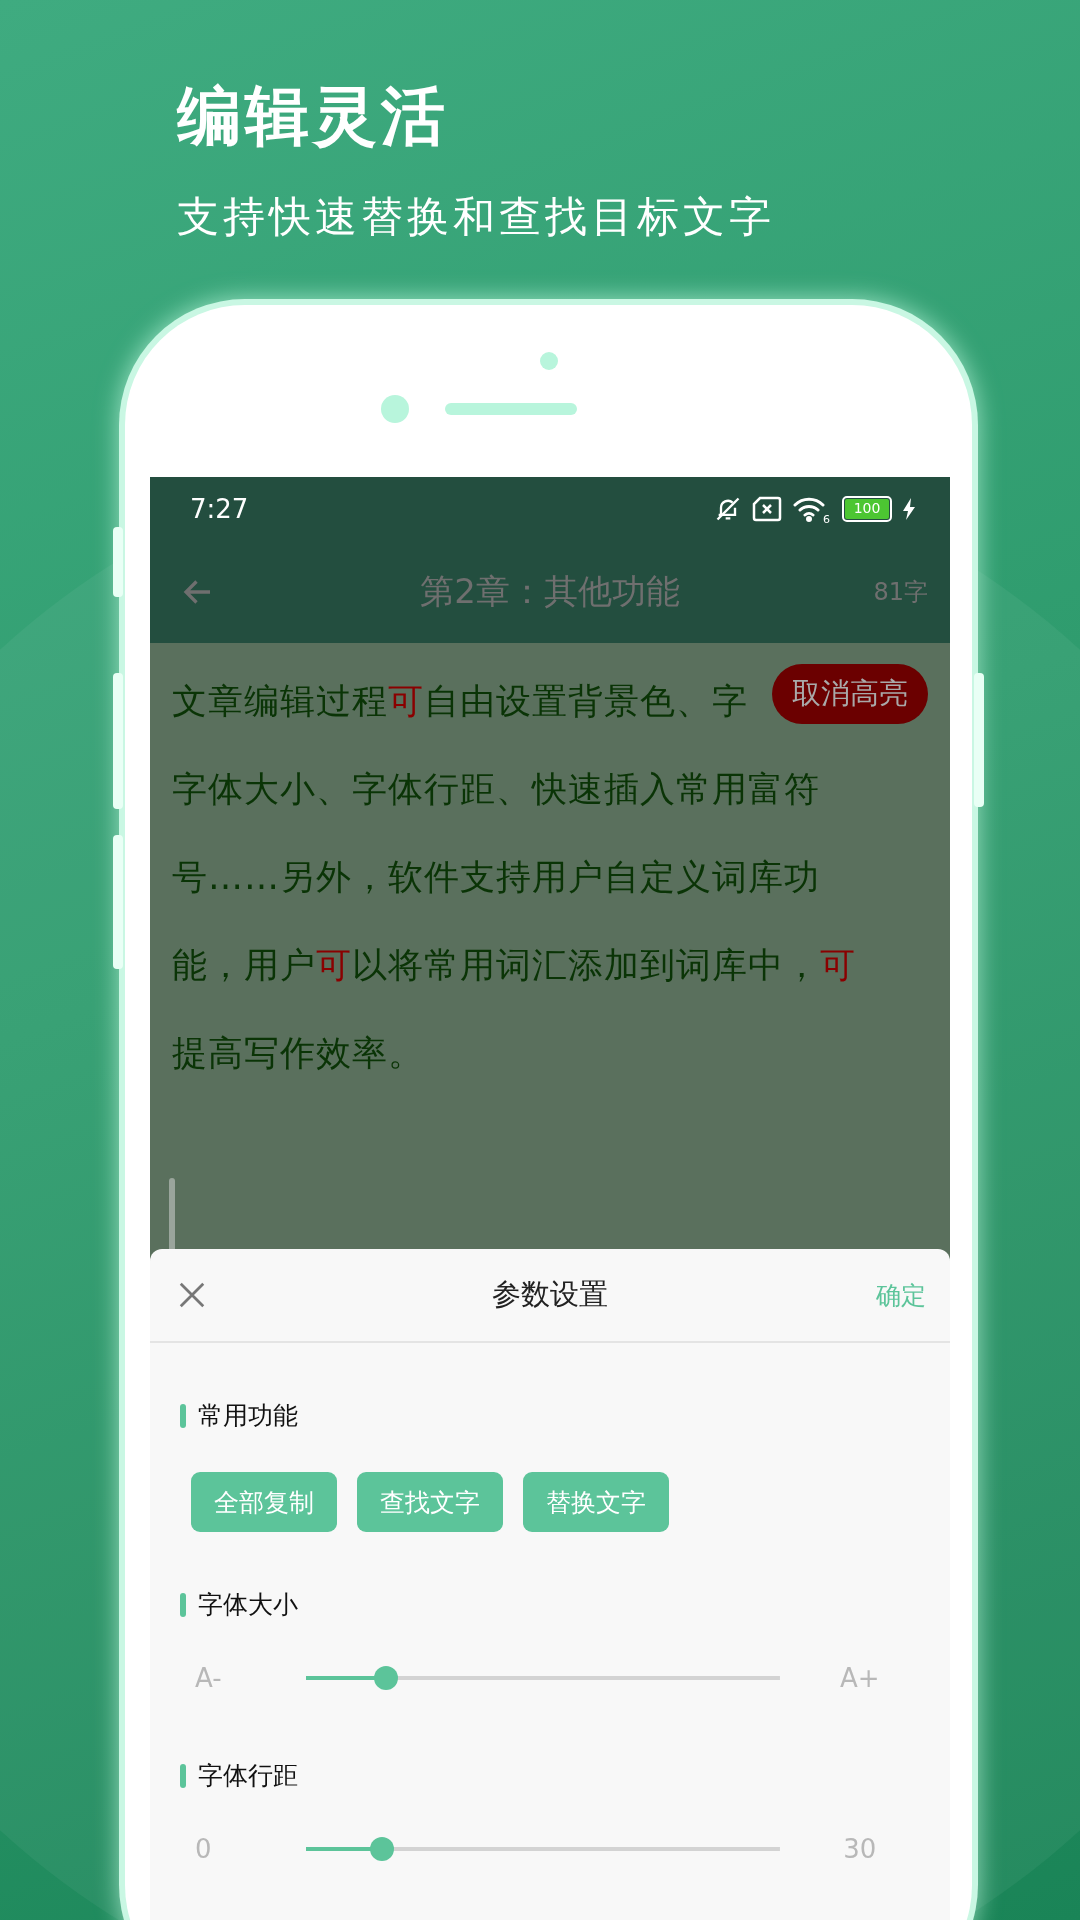 The height and width of the screenshot is (1920, 1080). I want to click on charging-bolt-icon, so click(909, 508).